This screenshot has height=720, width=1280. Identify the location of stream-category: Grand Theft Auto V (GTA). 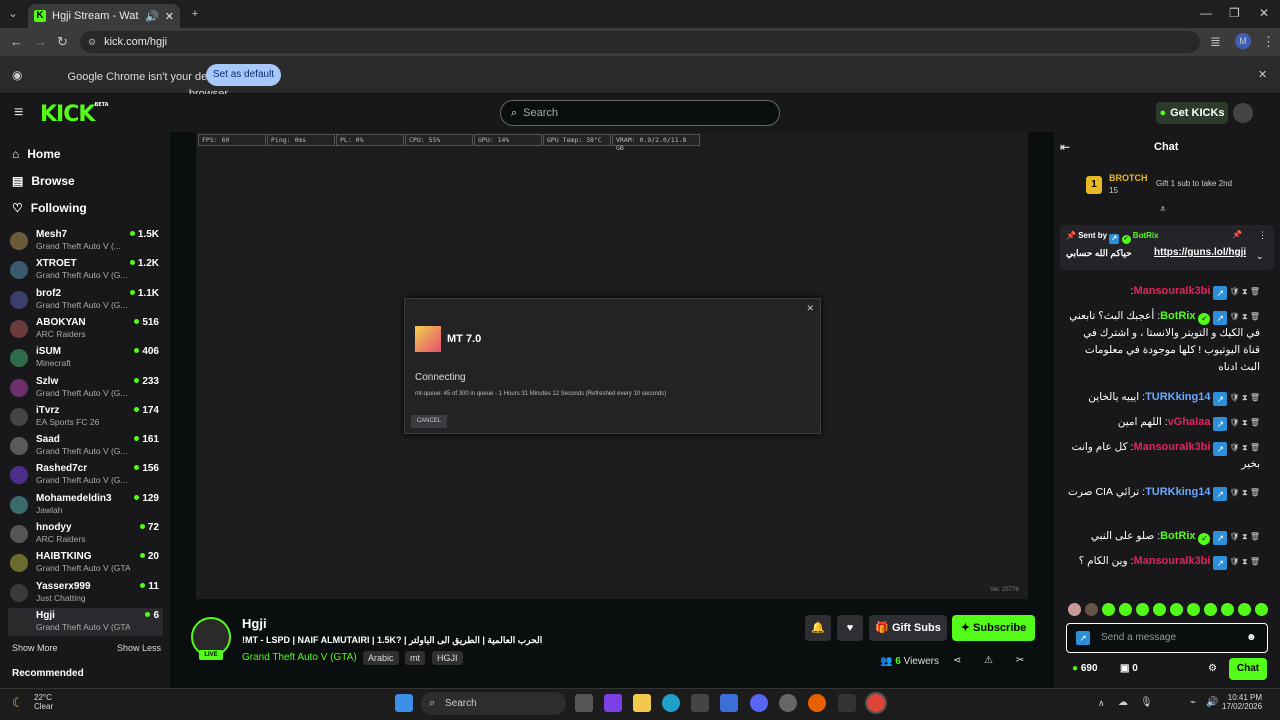
(299, 657).